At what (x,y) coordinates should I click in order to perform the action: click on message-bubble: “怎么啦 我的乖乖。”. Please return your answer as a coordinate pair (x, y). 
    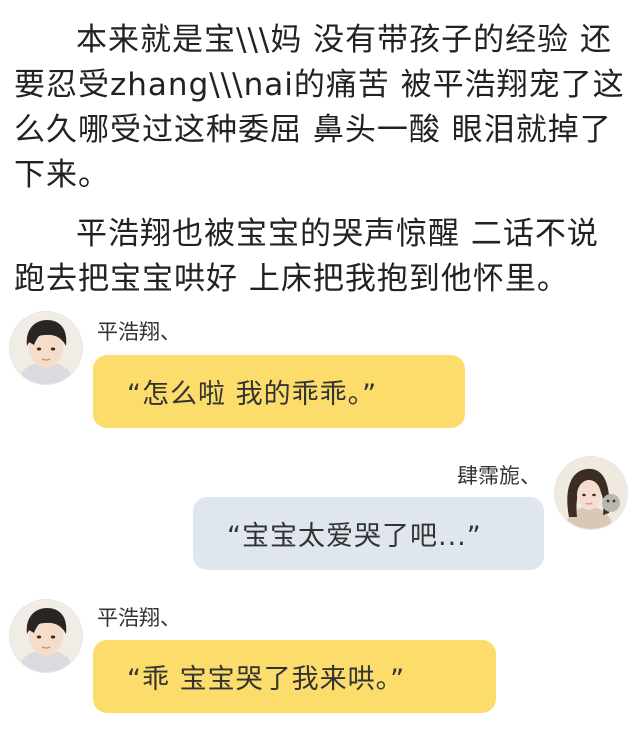
    Looking at the image, I should click on (279, 391).